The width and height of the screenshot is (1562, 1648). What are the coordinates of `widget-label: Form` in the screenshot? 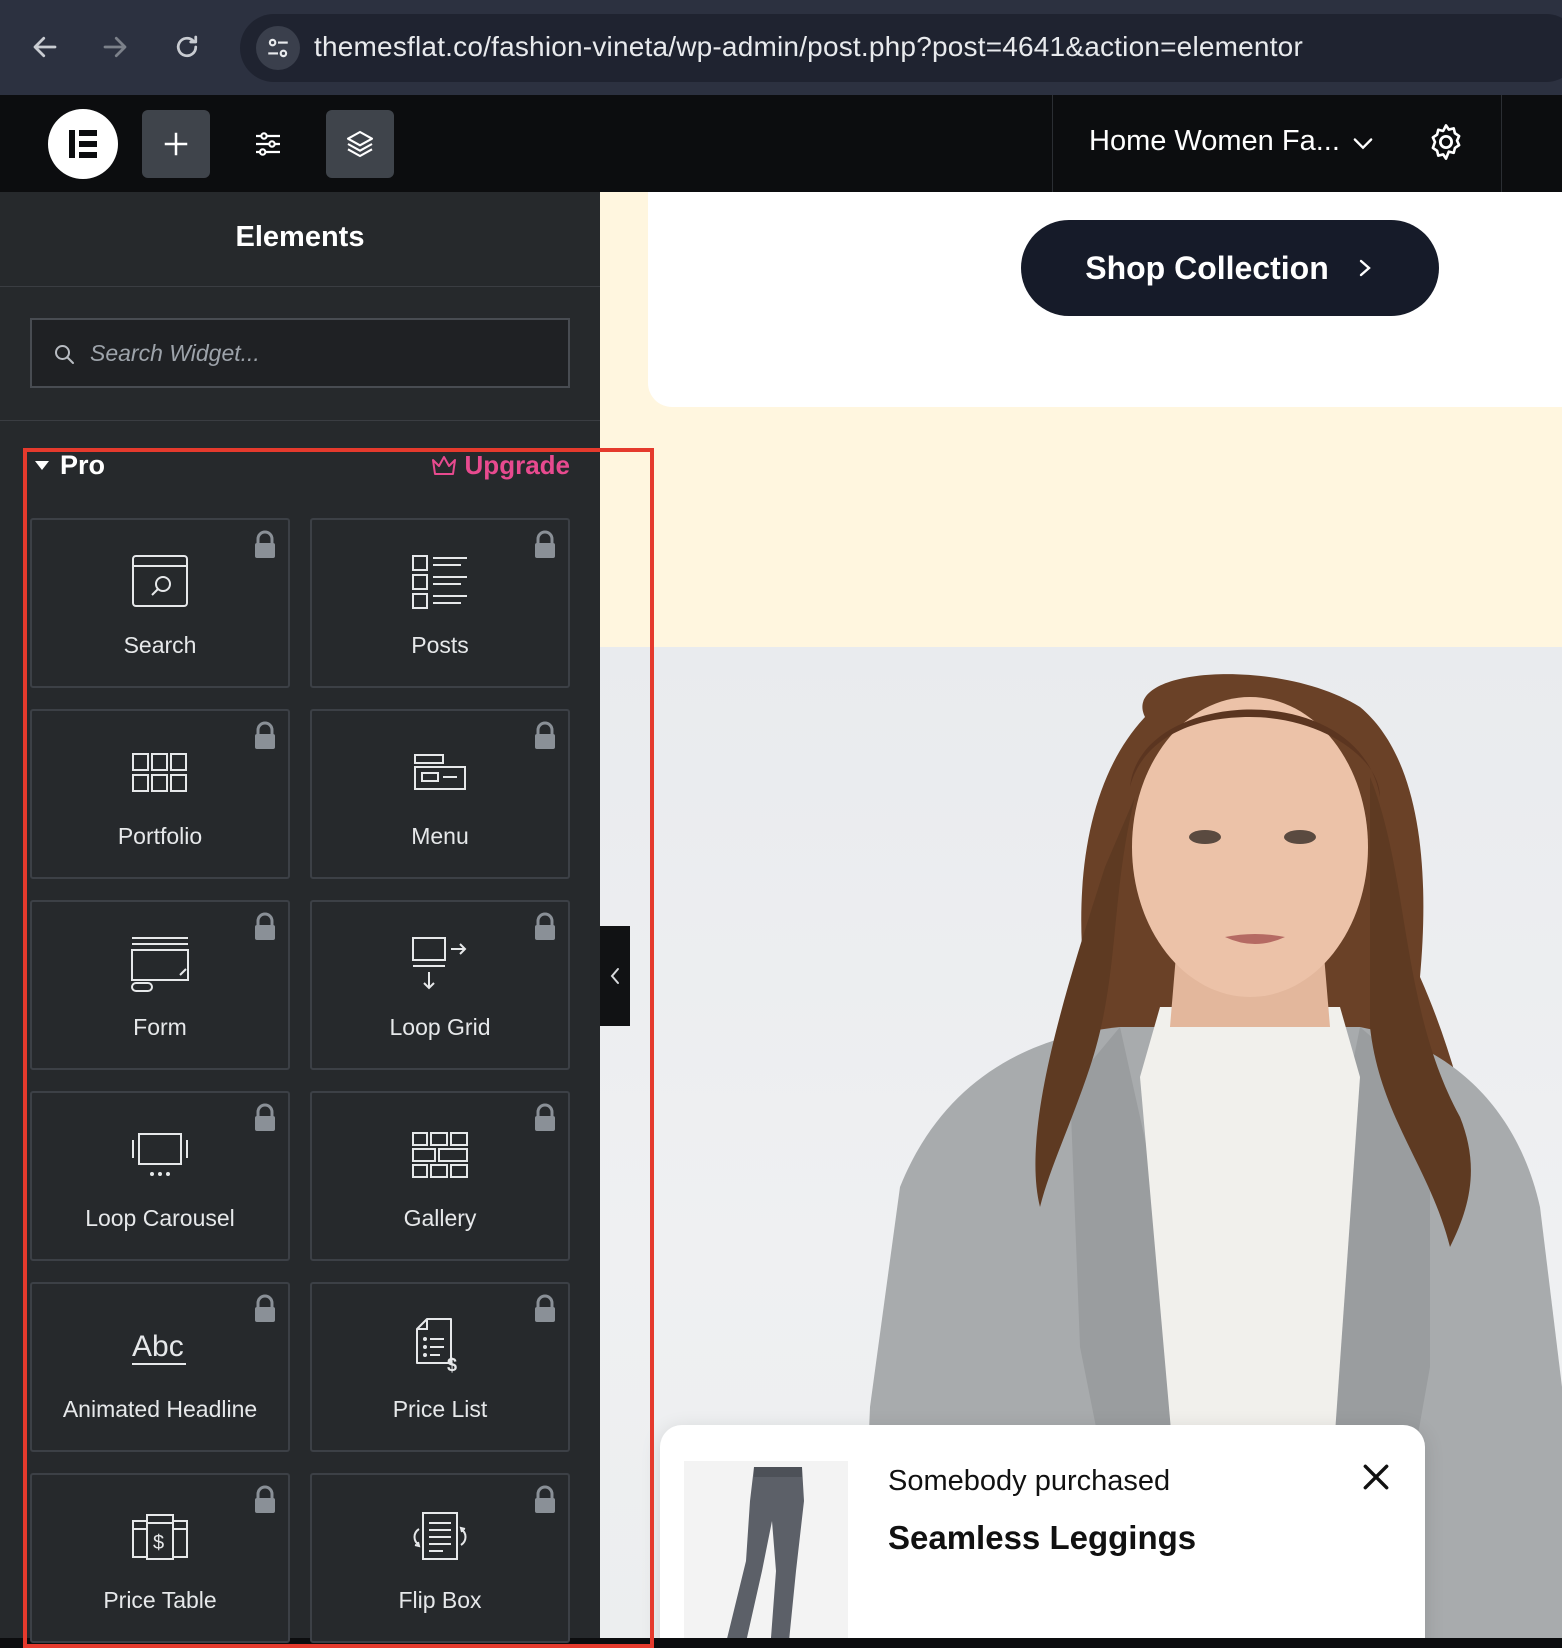 It's located at (160, 1027).